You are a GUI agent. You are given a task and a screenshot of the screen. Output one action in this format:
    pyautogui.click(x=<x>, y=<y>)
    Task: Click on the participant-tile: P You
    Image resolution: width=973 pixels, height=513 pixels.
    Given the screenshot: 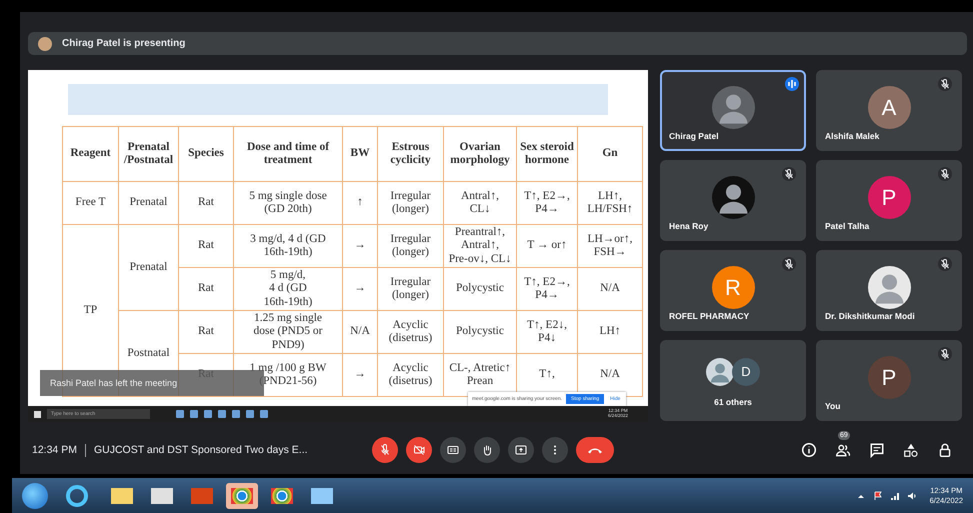 What is the action you would take?
    pyautogui.click(x=889, y=380)
    